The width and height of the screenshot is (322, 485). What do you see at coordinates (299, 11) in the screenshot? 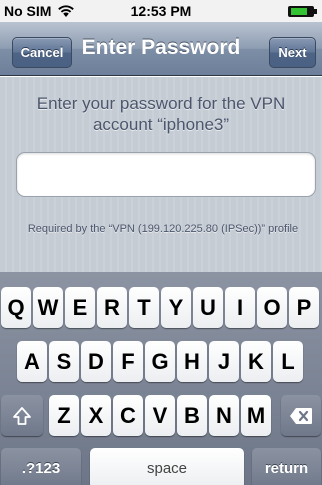
I see `battery-fill` at bounding box center [299, 11].